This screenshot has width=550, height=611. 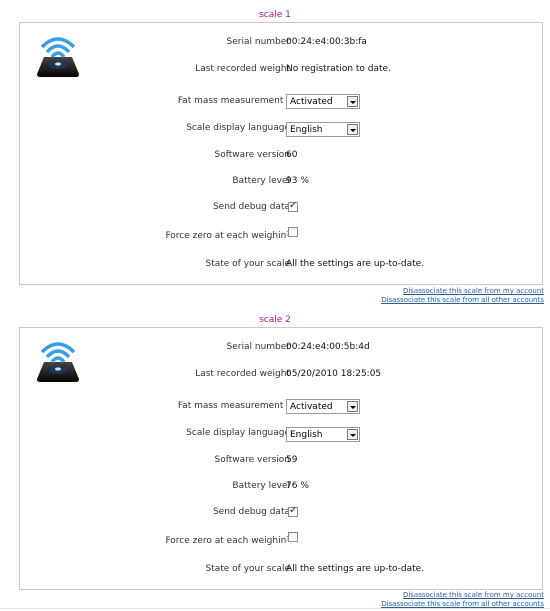 I want to click on serial-number-value: 00:24:e4:00:5b:4d, so click(x=328, y=347).